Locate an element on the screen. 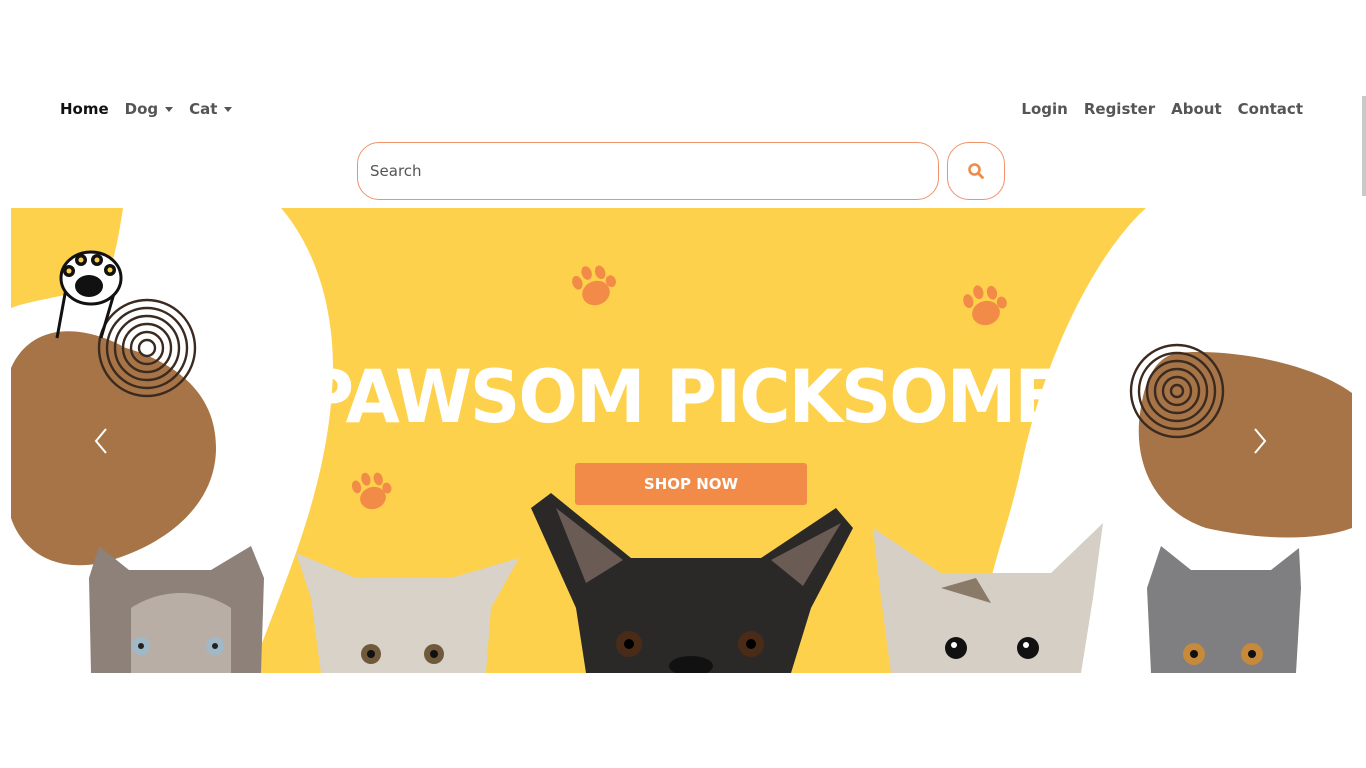 This screenshot has height=768, width=1366. carousel-next-button is located at coordinates (1260, 441).